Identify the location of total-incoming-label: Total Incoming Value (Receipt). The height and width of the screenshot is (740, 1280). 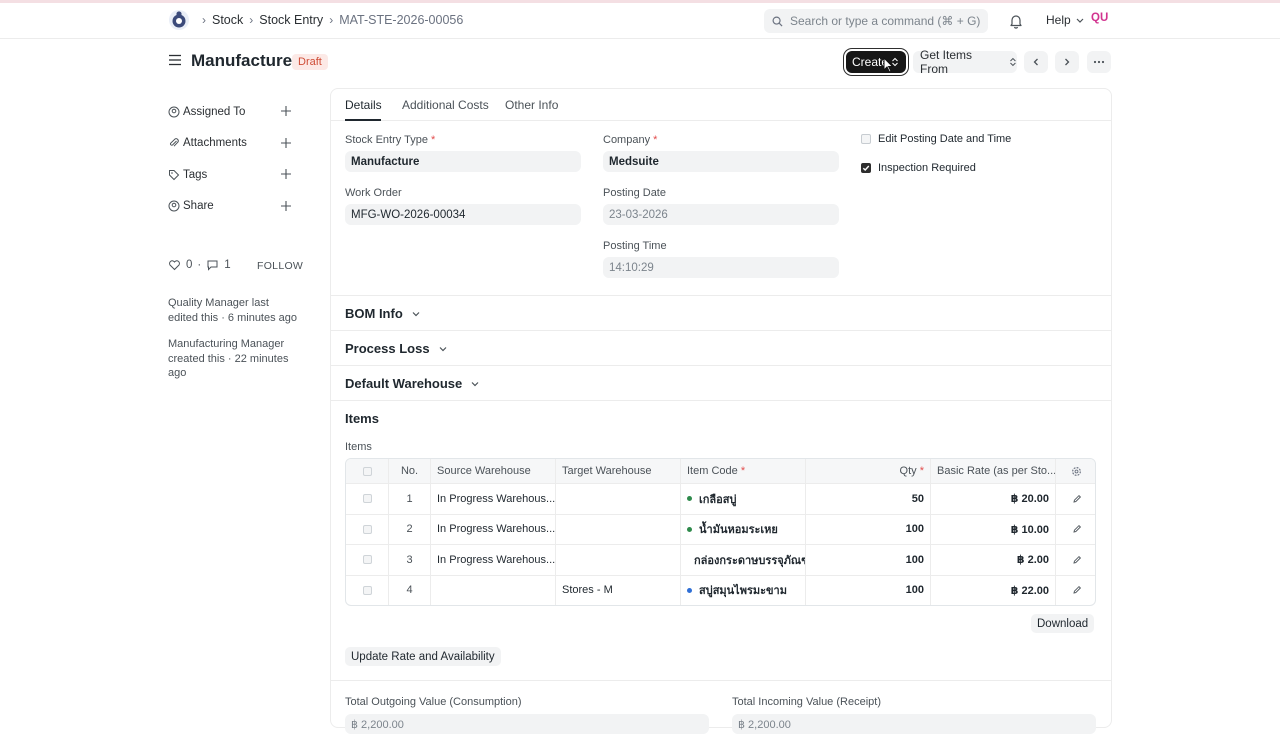
(806, 702).